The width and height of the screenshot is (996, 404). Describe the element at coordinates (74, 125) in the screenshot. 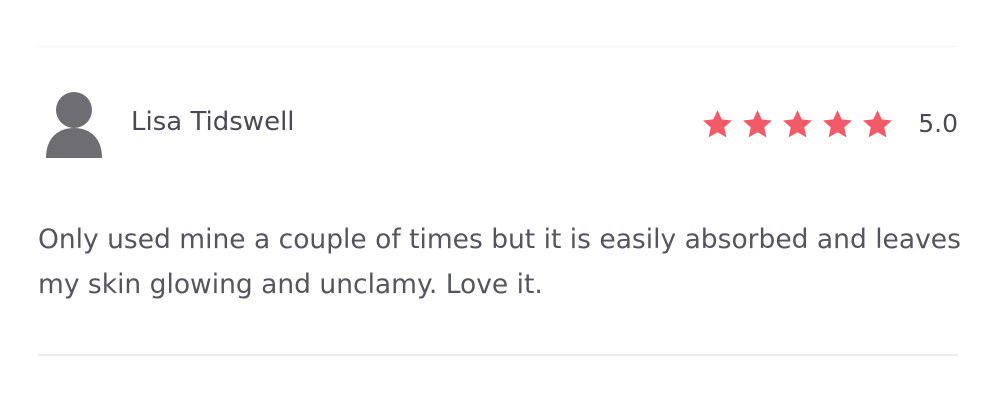

I see `user-silhouette-icon` at that location.